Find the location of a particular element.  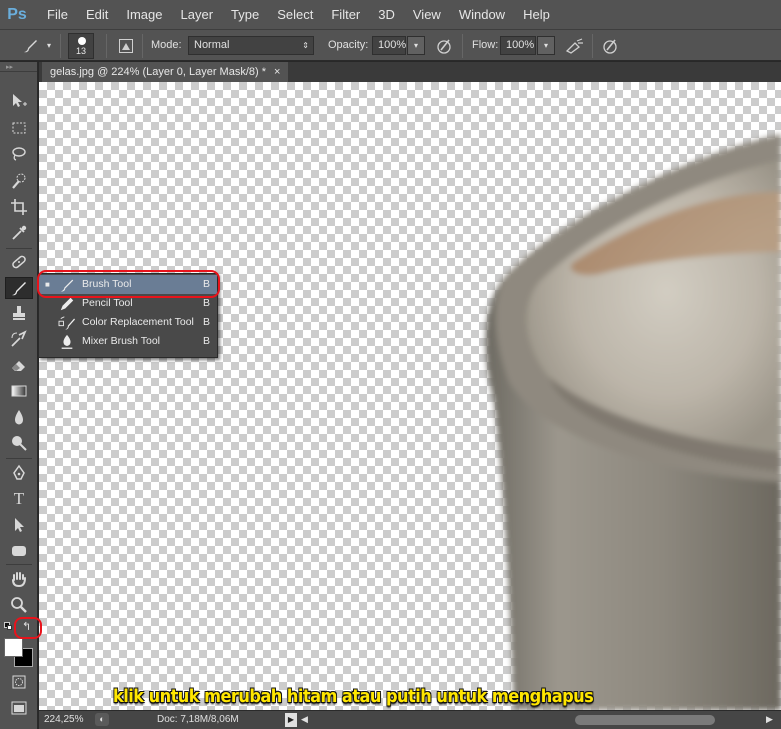

blur-tool-icon is located at coordinates (19, 418).